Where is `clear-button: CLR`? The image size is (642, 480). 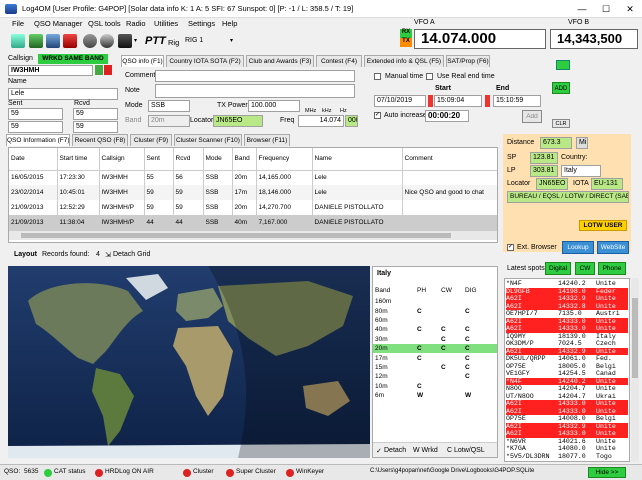 clear-button: CLR is located at coordinates (561, 123).